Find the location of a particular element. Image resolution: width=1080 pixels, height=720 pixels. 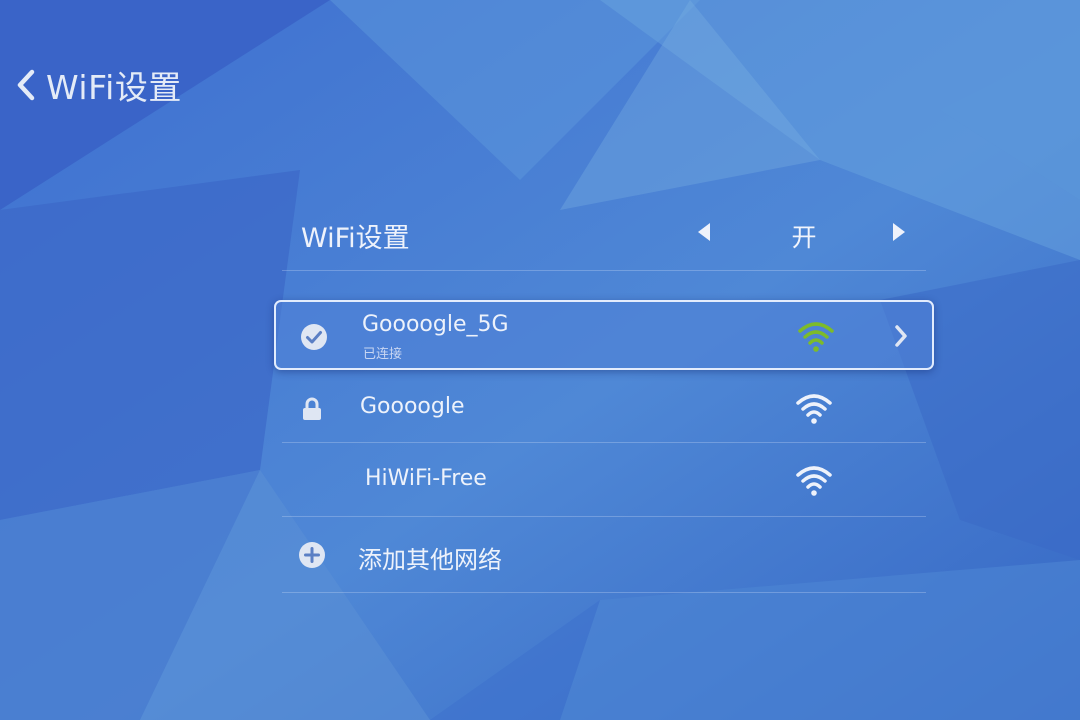

triangle-right-icon is located at coordinates (899, 234).